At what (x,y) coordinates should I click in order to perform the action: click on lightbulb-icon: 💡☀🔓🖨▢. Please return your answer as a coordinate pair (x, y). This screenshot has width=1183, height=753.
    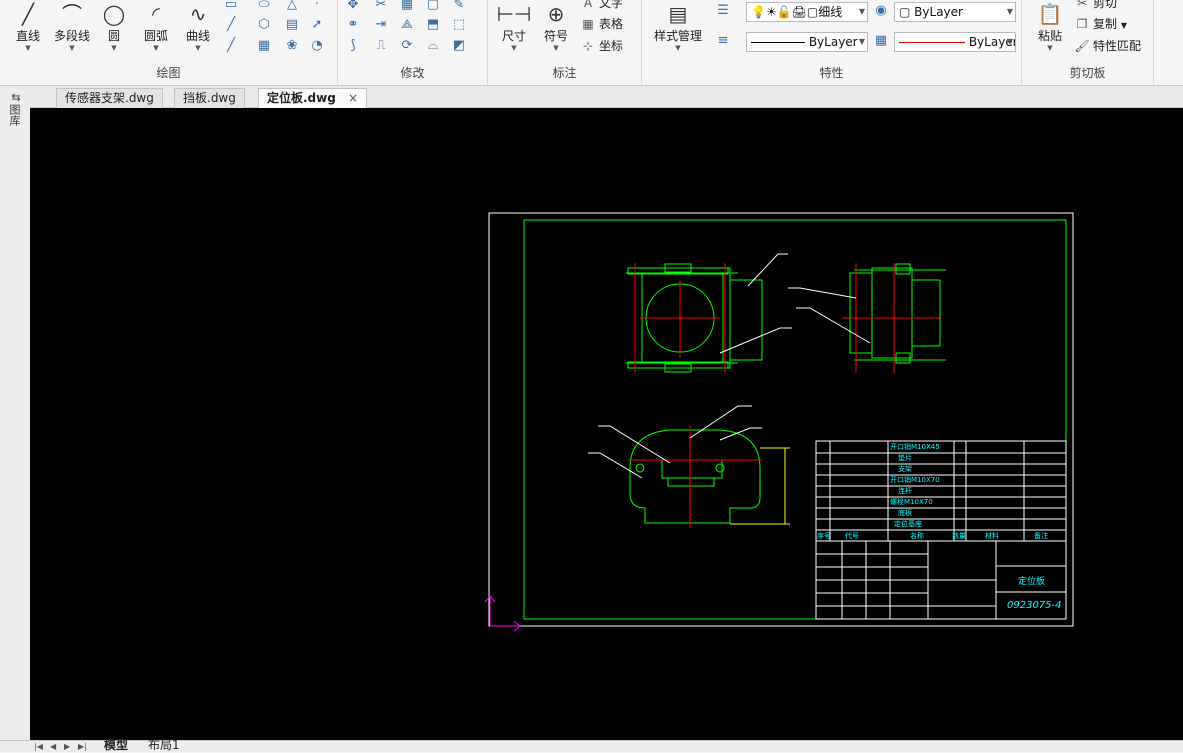
    Looking at the image, I should click on (785, 12).